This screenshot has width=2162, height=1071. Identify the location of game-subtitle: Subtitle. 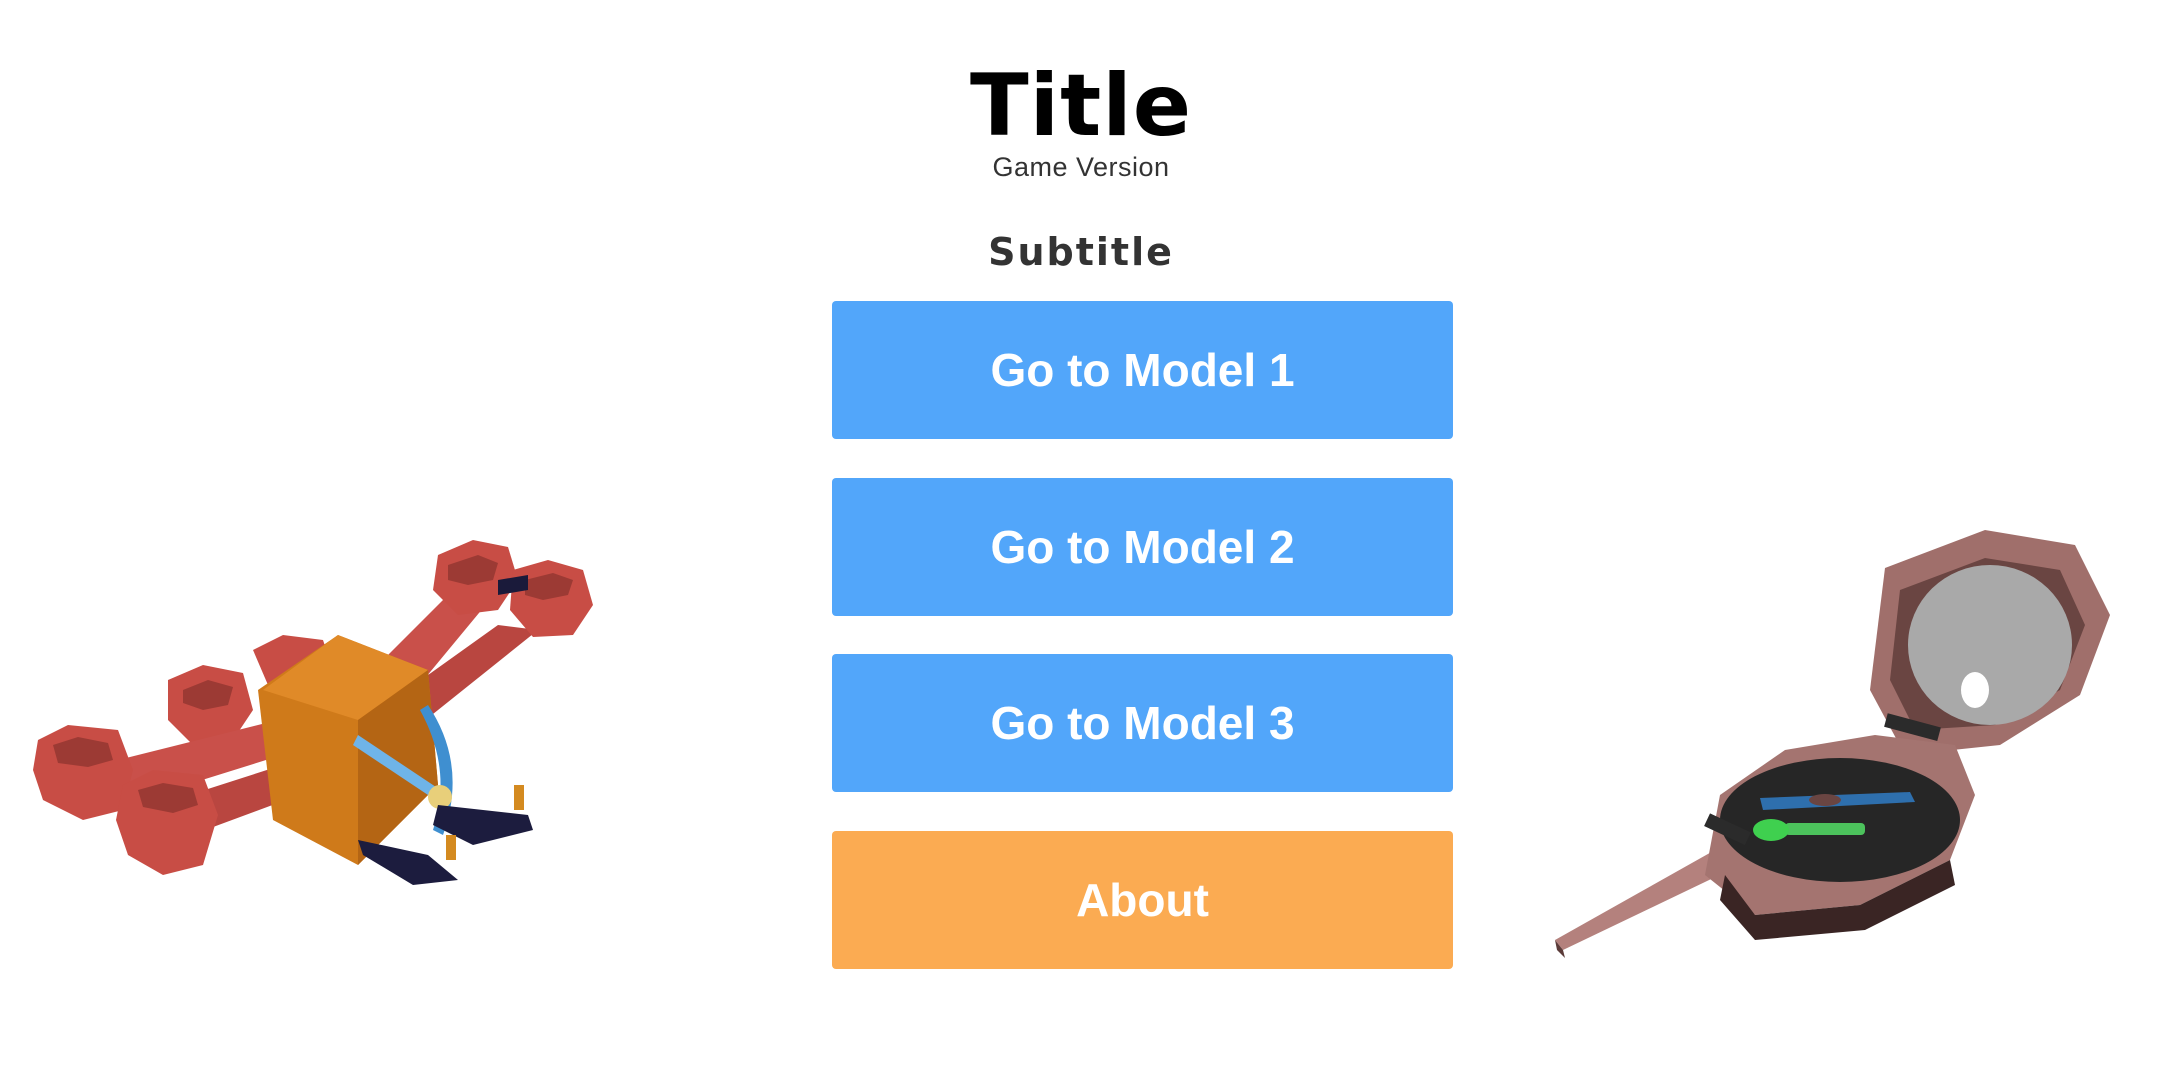
(1081, 252).